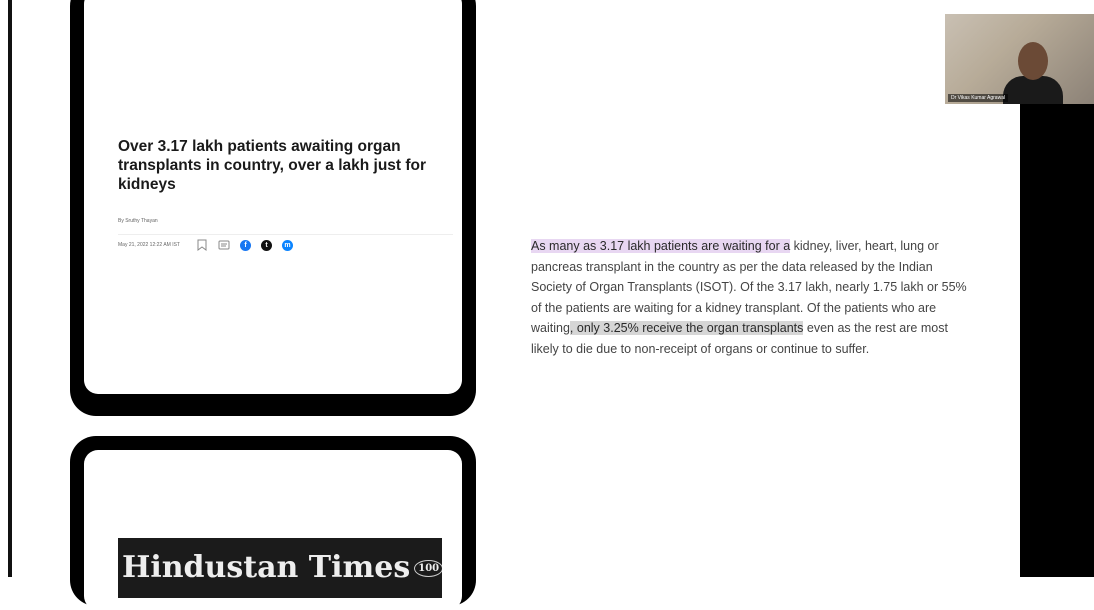 The height and width of the screenshot is (610, 1094). Describe the element at coordinates (266, 567) in the screenshot. I see `masthead-name: Hindustan Times` at that location.